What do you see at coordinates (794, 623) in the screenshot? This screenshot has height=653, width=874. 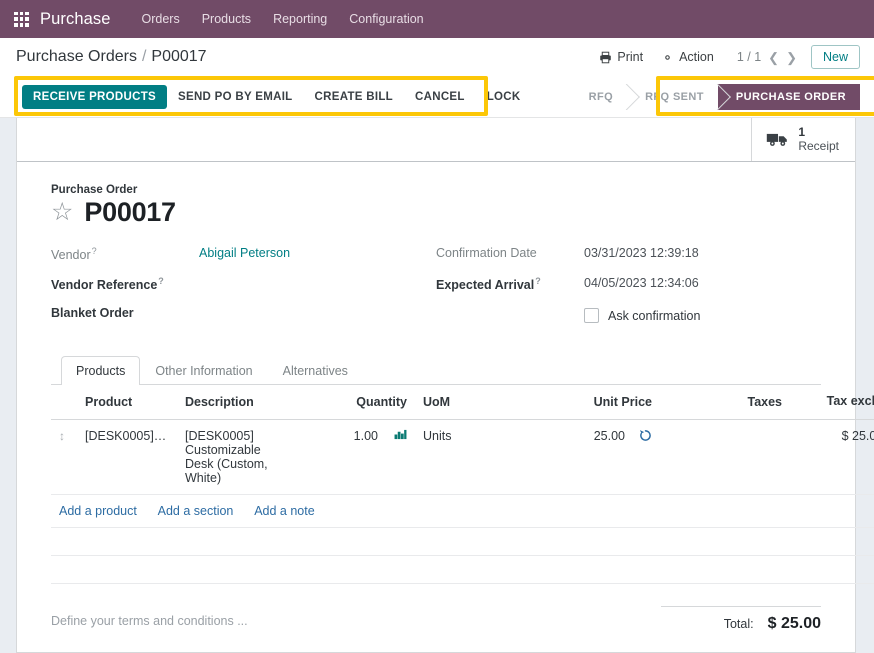 I see `total-value: $ 25.00` at bounding box center [794, 623].